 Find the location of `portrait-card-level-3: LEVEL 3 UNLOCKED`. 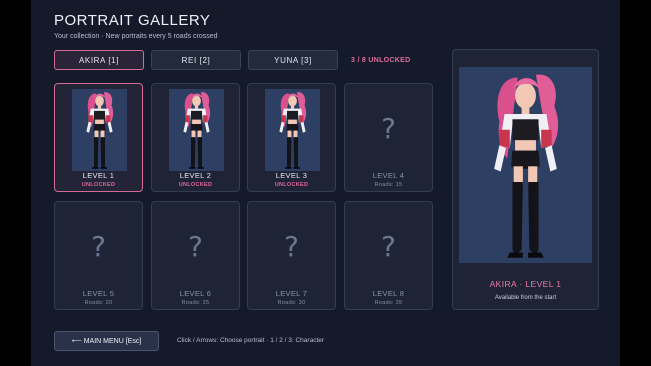

portrait-card-level-3: LEVEL 3 UNLOCKED is located at coordinates (291, 137).